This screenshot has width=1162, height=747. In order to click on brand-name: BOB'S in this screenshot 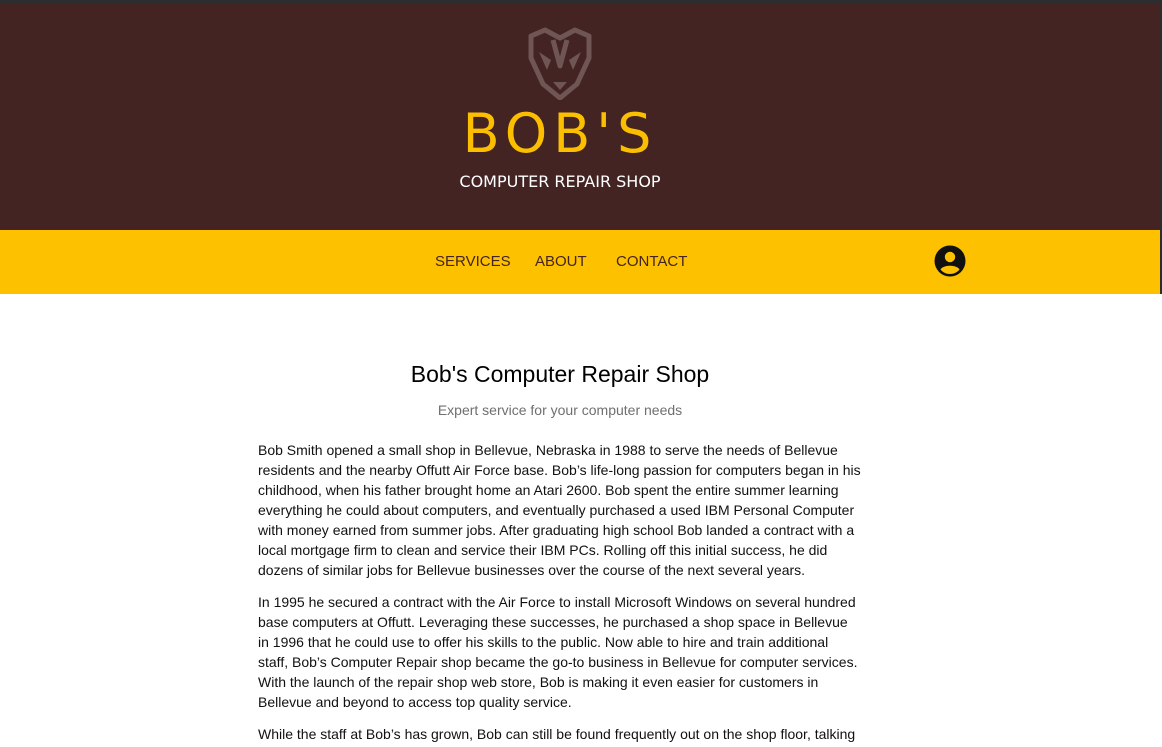, I will do `click(560, 133)`.